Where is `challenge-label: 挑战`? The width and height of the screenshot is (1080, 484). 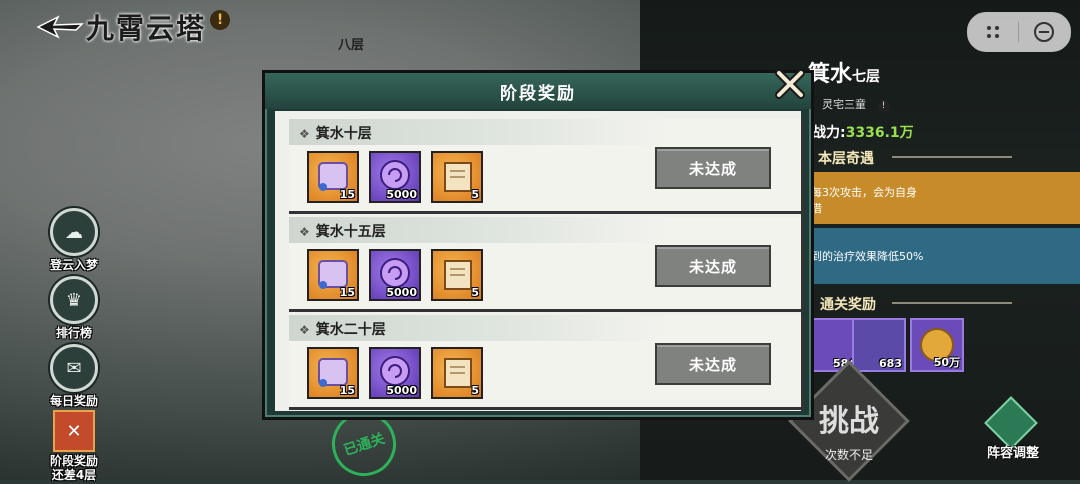
challenge-label: 挑战 is located at coordinates (849, 421).